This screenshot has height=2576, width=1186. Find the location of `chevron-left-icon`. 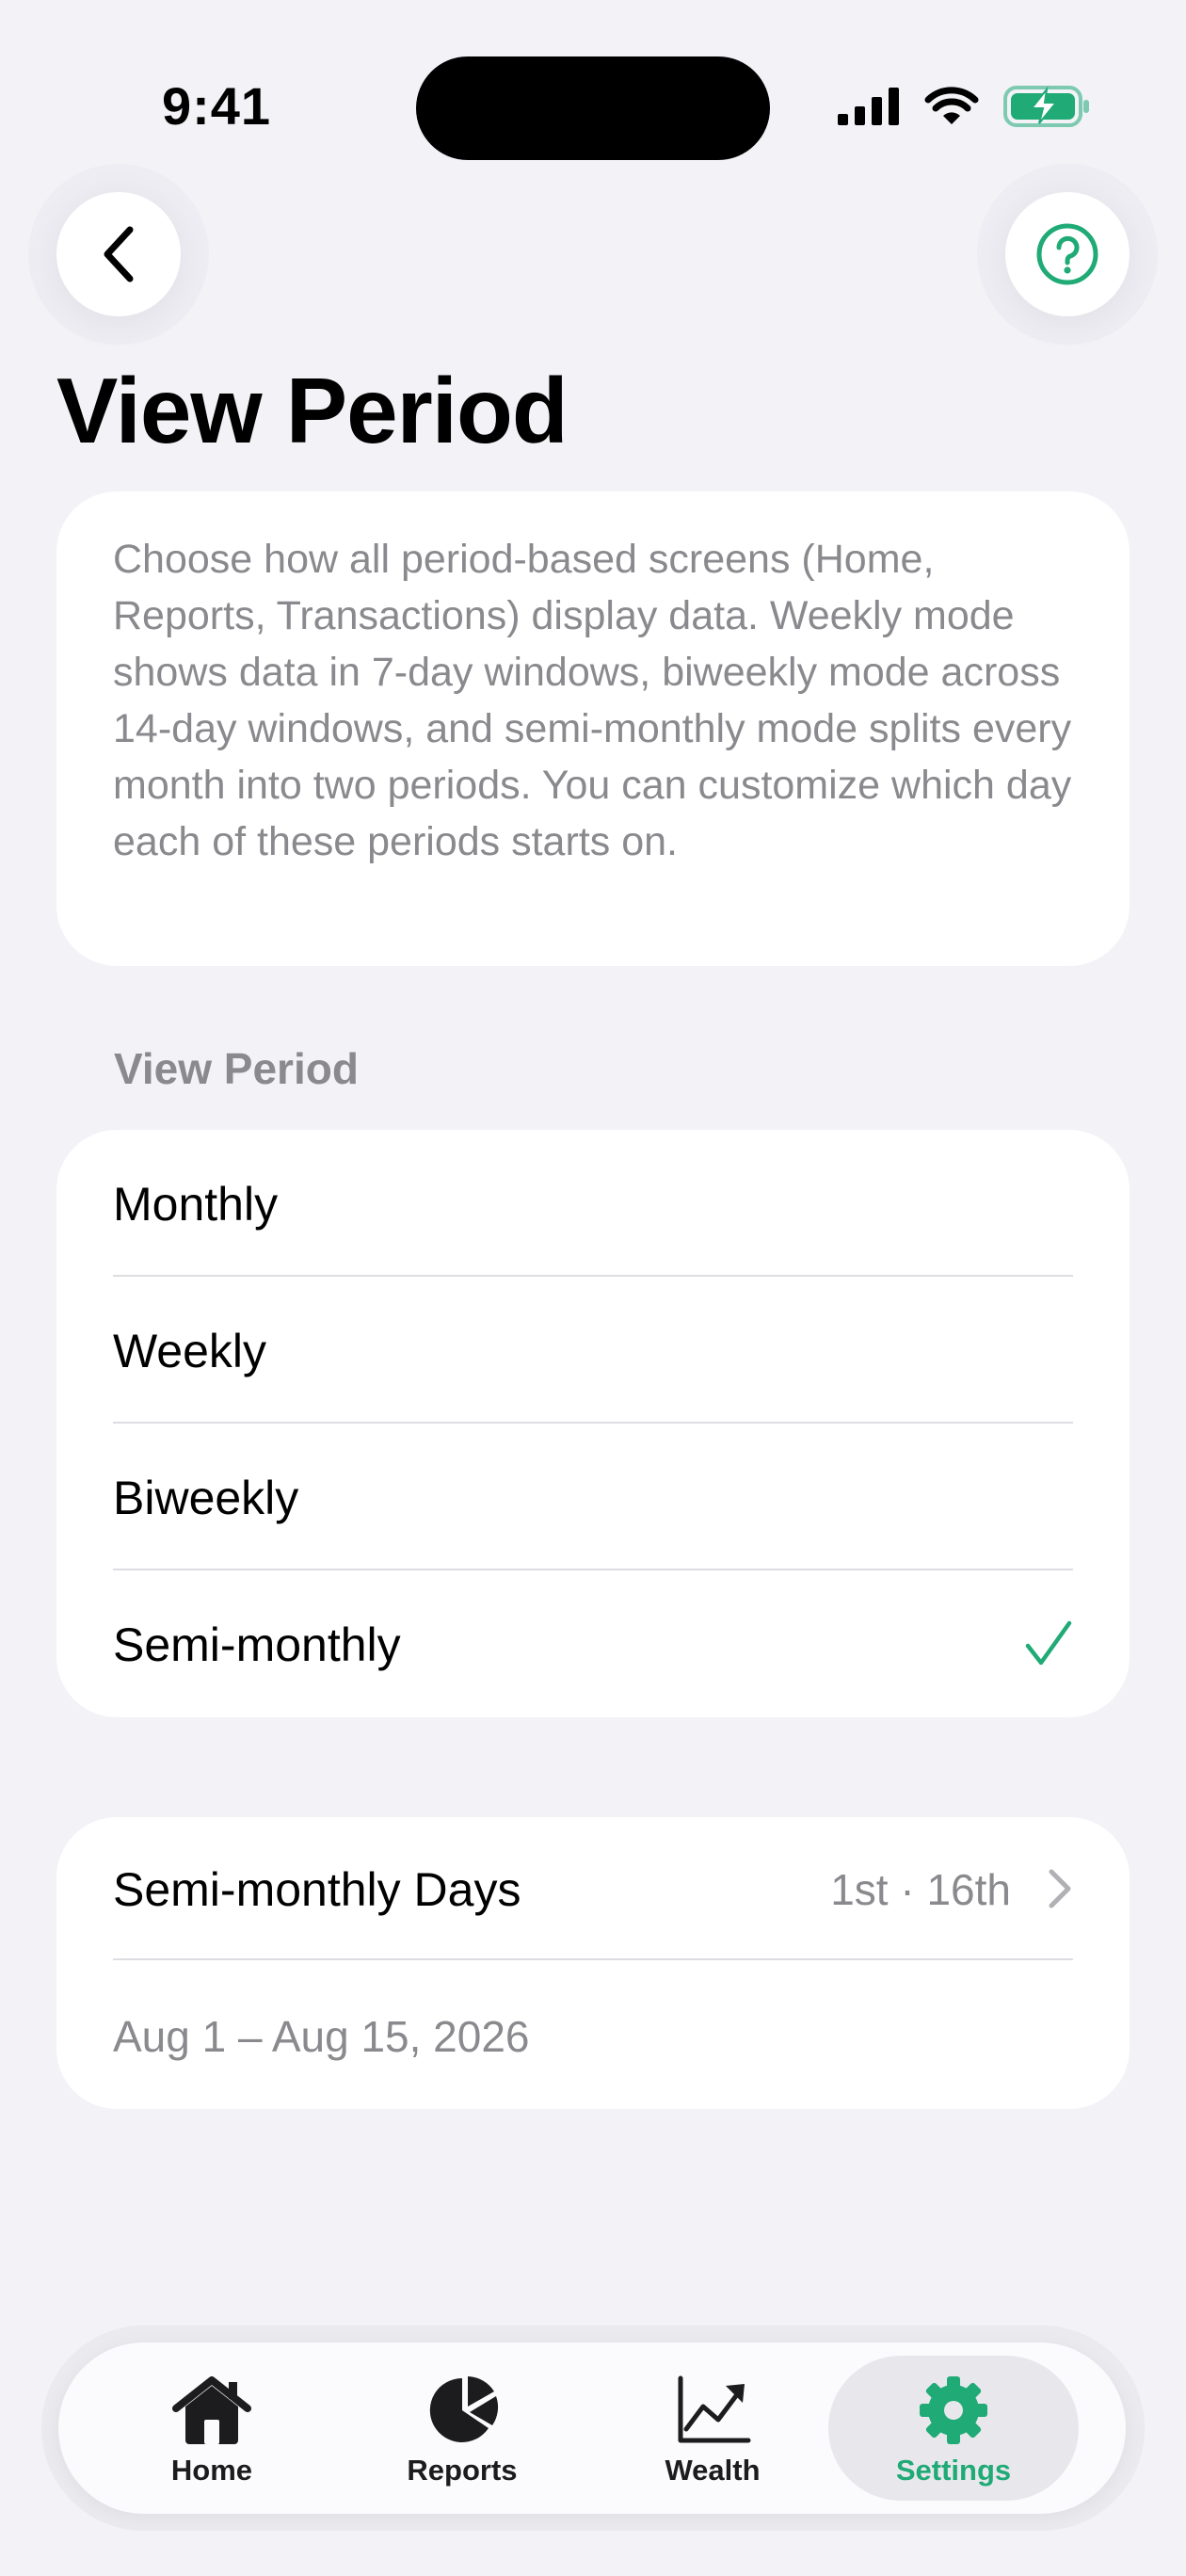

chevron-left-icon is located at coordinates (119, 254).